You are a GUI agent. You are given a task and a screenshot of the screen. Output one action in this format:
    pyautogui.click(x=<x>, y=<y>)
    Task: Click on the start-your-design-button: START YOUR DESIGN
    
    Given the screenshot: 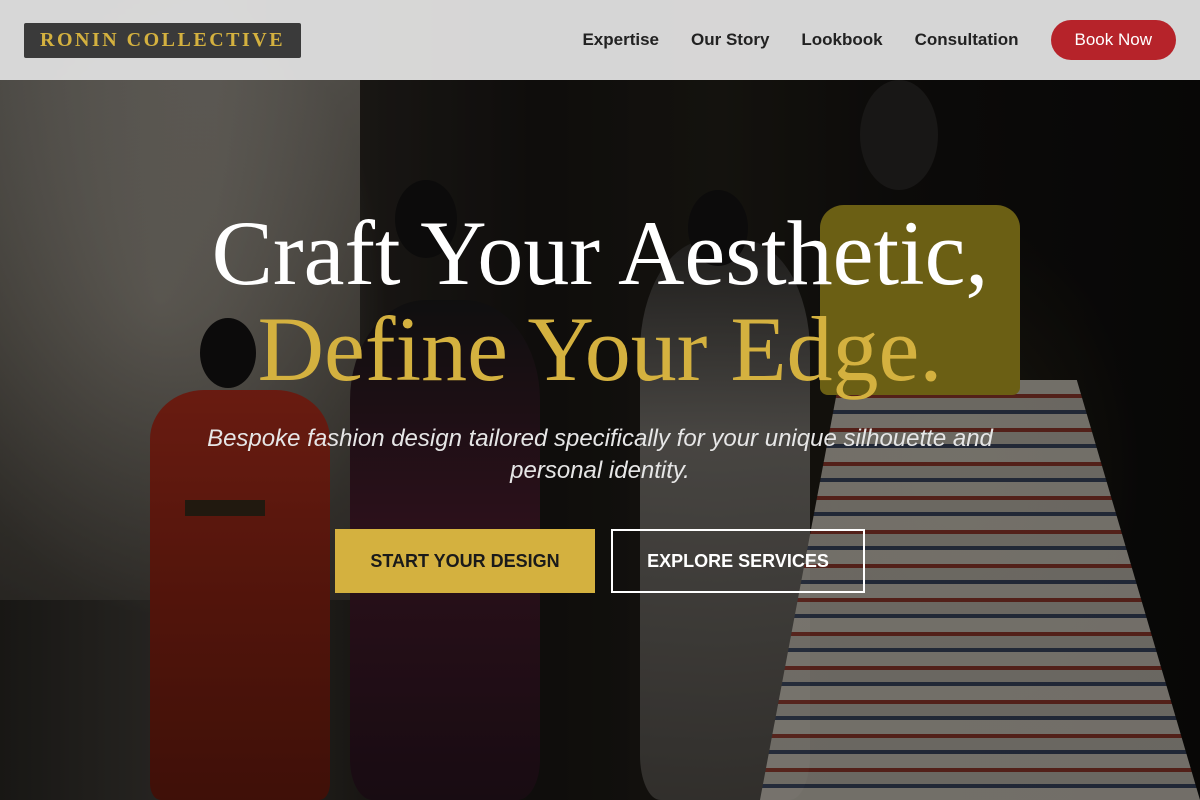 What is the action you would take?
    pyautogui.click(x=465, y=561)
    